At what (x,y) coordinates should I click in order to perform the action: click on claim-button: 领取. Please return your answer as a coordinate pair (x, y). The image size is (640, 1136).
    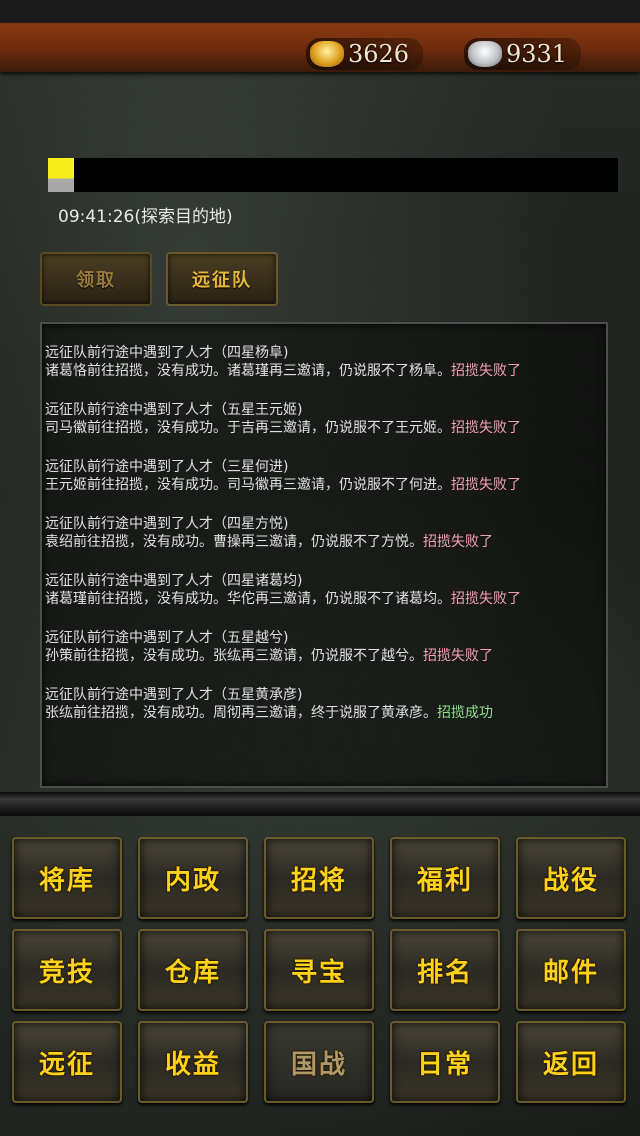
    Looking at the image, I should click on (96, 279).